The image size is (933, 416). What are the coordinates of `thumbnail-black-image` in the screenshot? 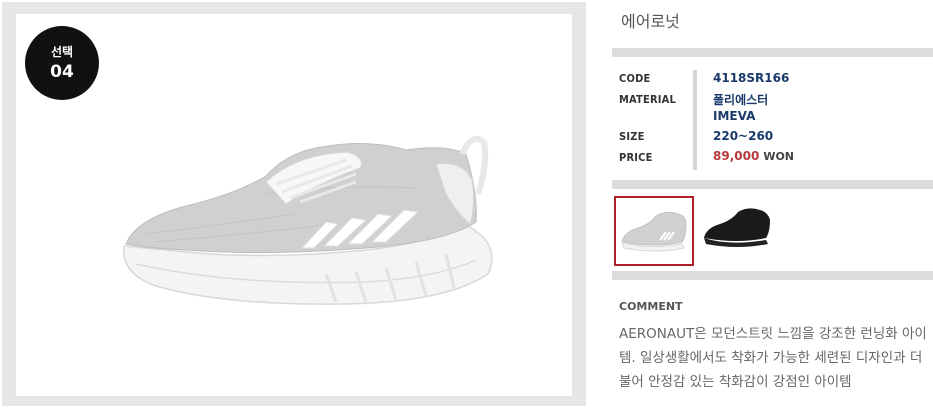 It's located at (737, 227).